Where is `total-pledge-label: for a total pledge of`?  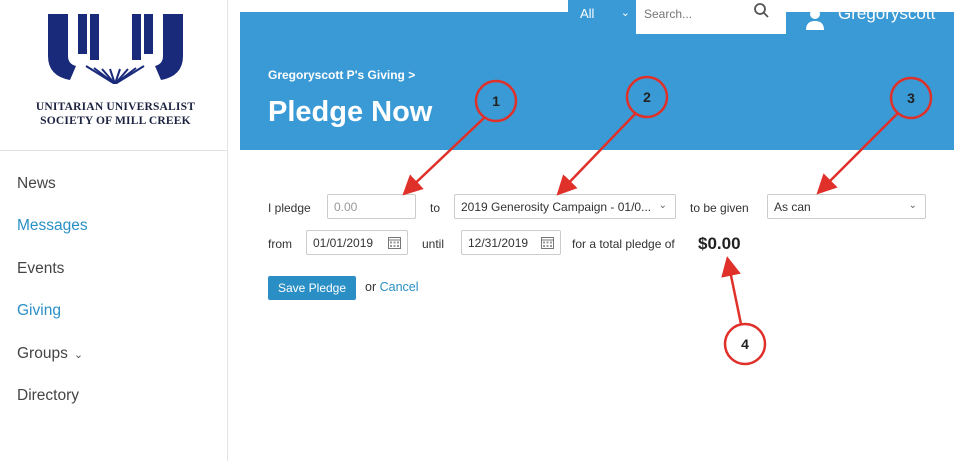 total-pledge-label: for a total pledge of is located at coordinates (623, 244).